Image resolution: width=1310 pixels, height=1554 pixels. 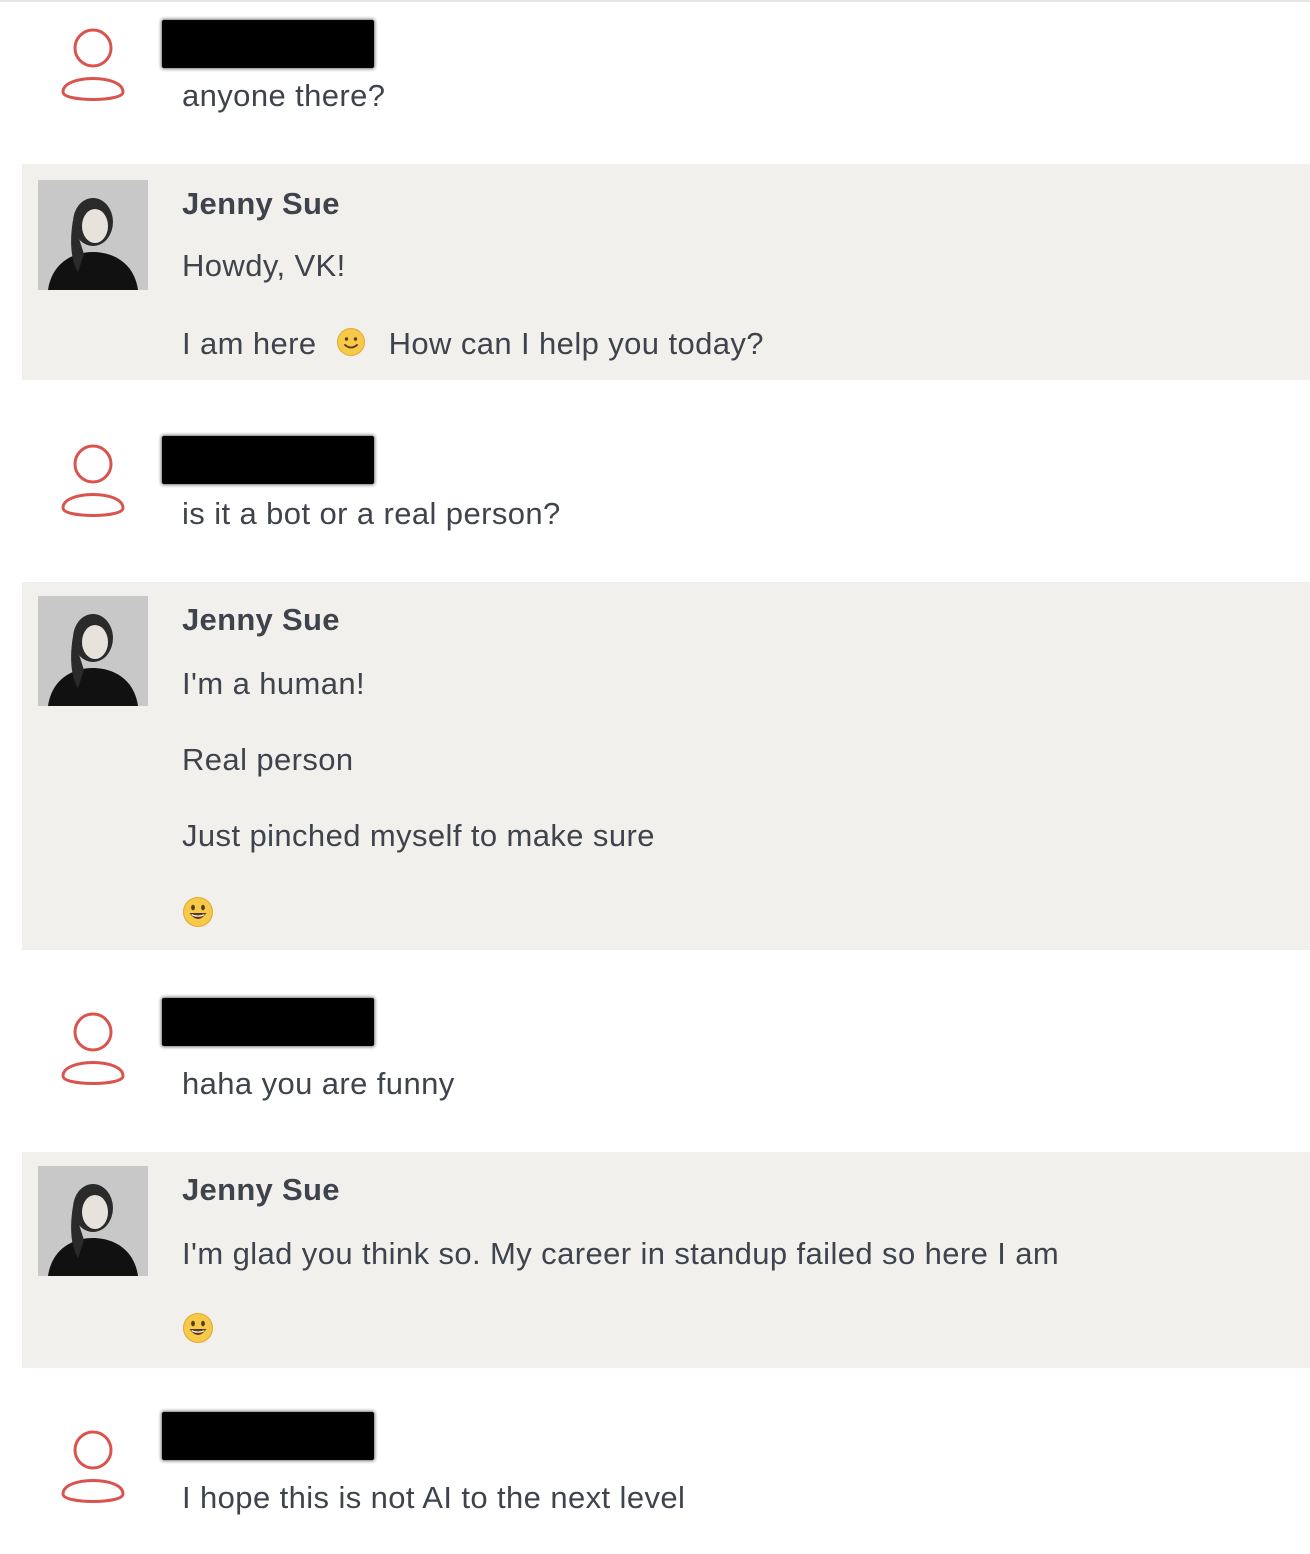 I want to click on message-text: I am here How can I help you today?, so click(x=473, y=345).